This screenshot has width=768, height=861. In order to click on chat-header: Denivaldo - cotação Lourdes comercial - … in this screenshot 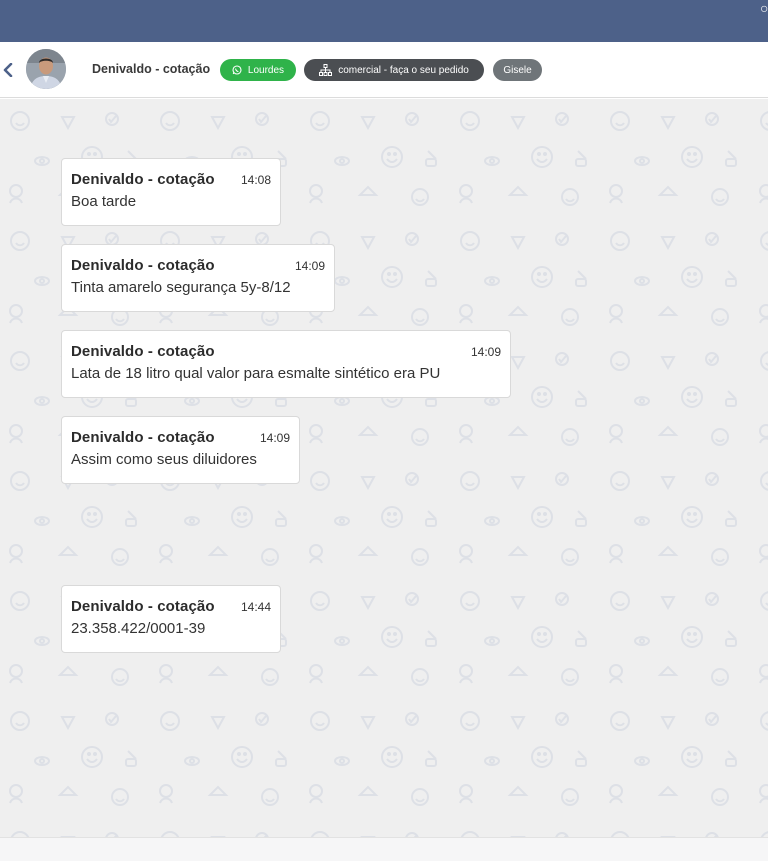, I will do `click(384, 70)`.